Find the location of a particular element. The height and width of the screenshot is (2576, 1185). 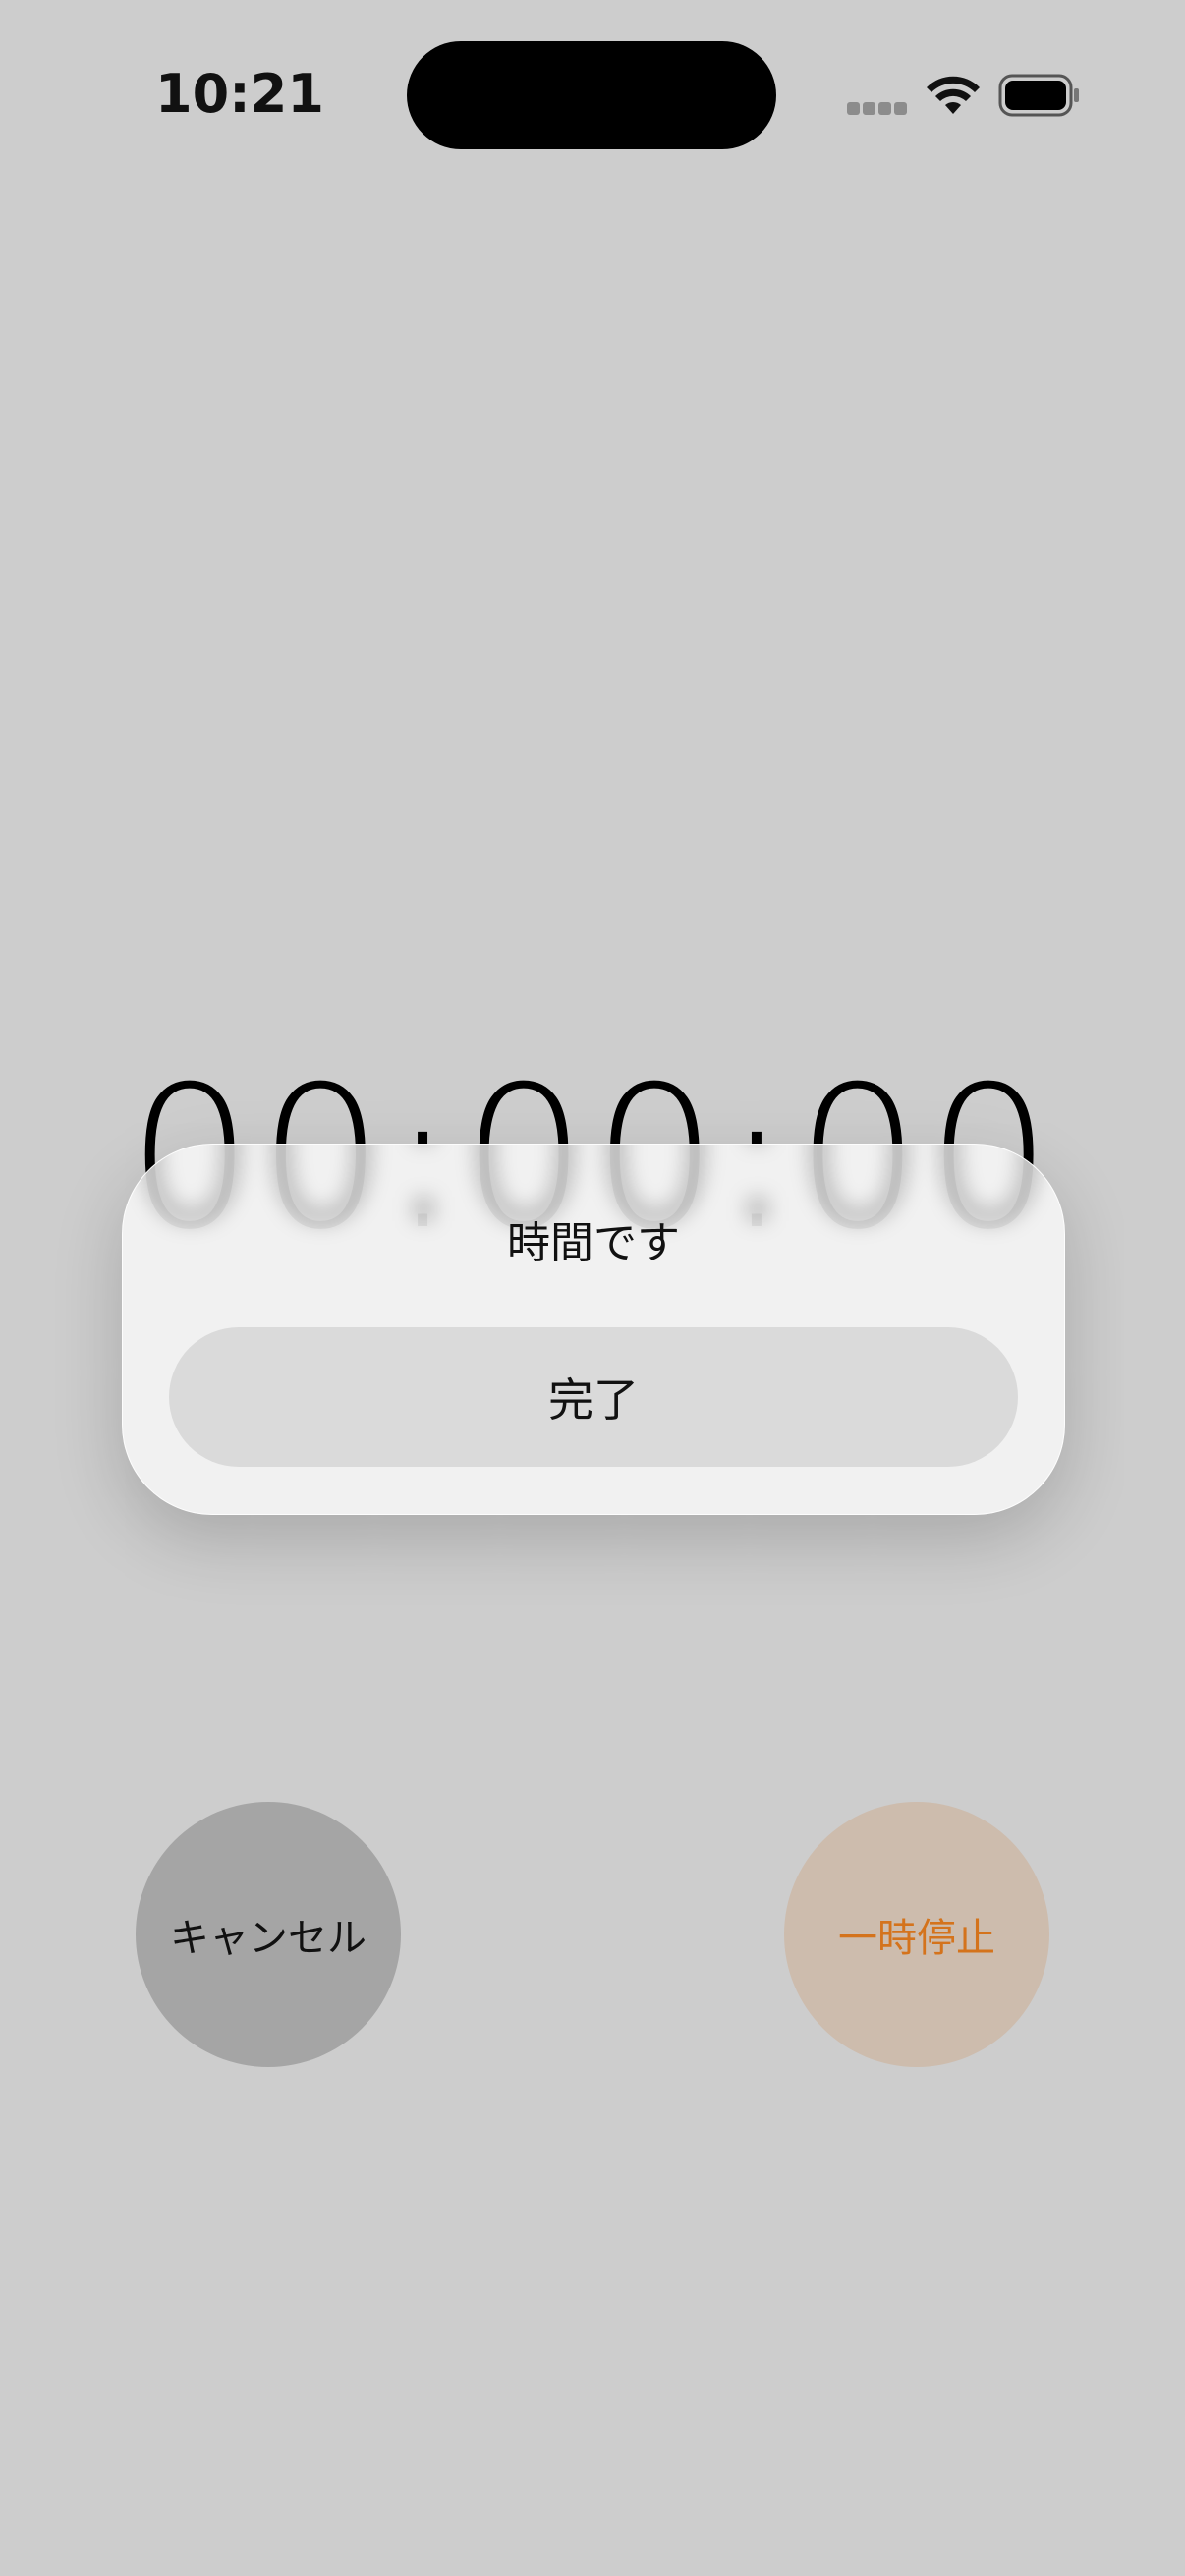

battery-icon is located at coordinates (1038, 95).